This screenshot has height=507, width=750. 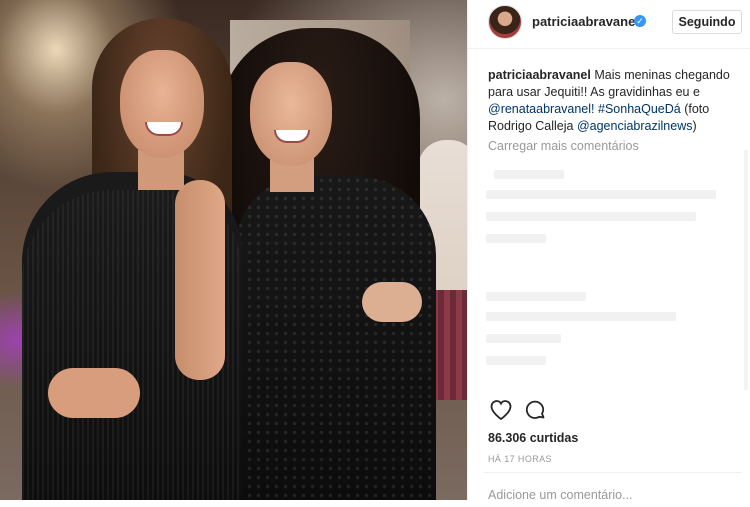 What do you see at coordinates (635, 126) in the screenshot?
I see `mention-link-agency: @agenciabrazilnews` at bounding box center [635, 126].